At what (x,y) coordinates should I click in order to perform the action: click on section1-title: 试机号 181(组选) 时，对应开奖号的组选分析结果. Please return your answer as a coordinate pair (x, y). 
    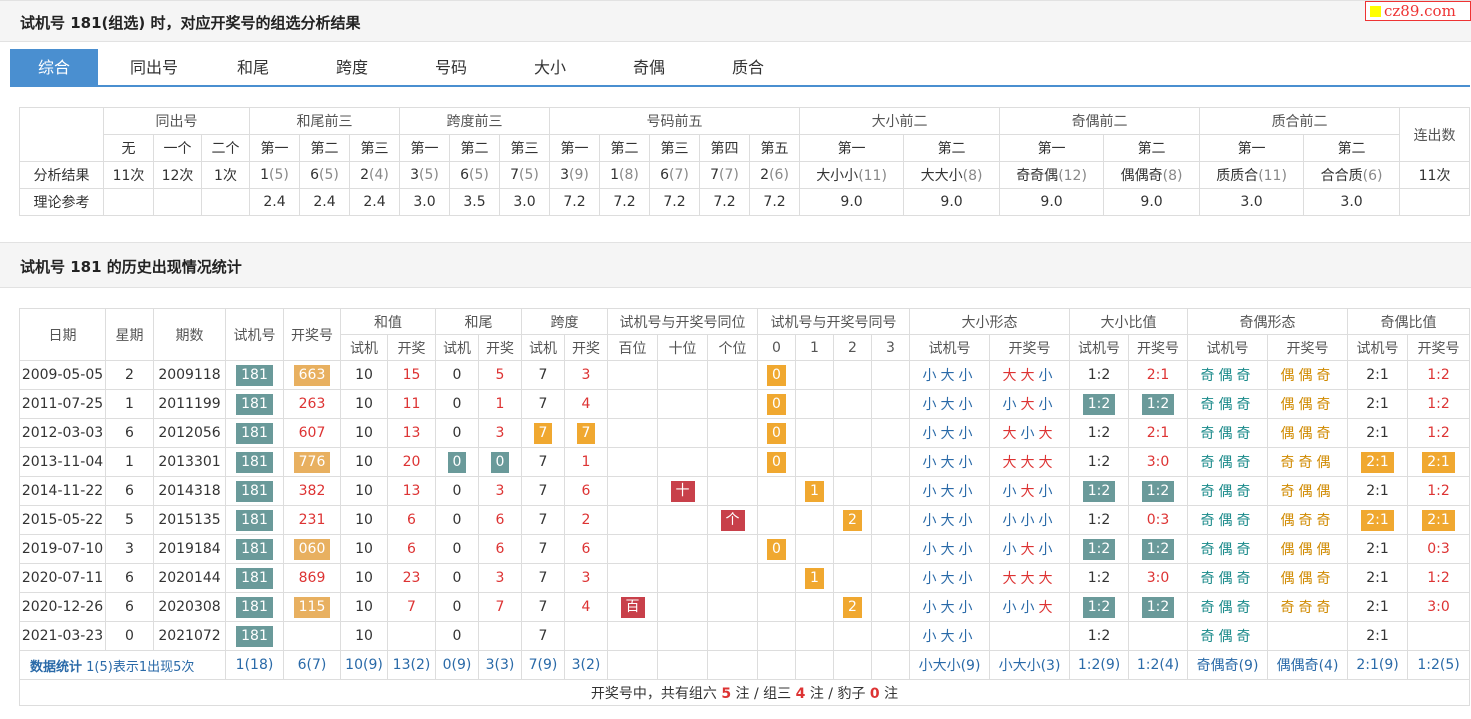
    Looking at the image, I should click on (190, 23).